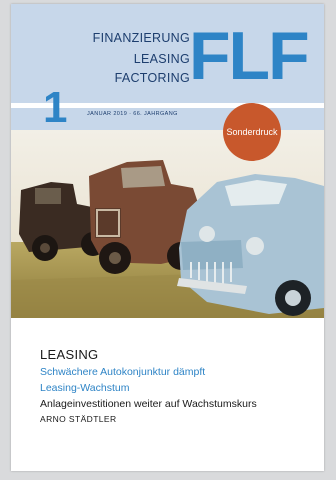  I want to click on article-section: LEASING, so click(69, 354).